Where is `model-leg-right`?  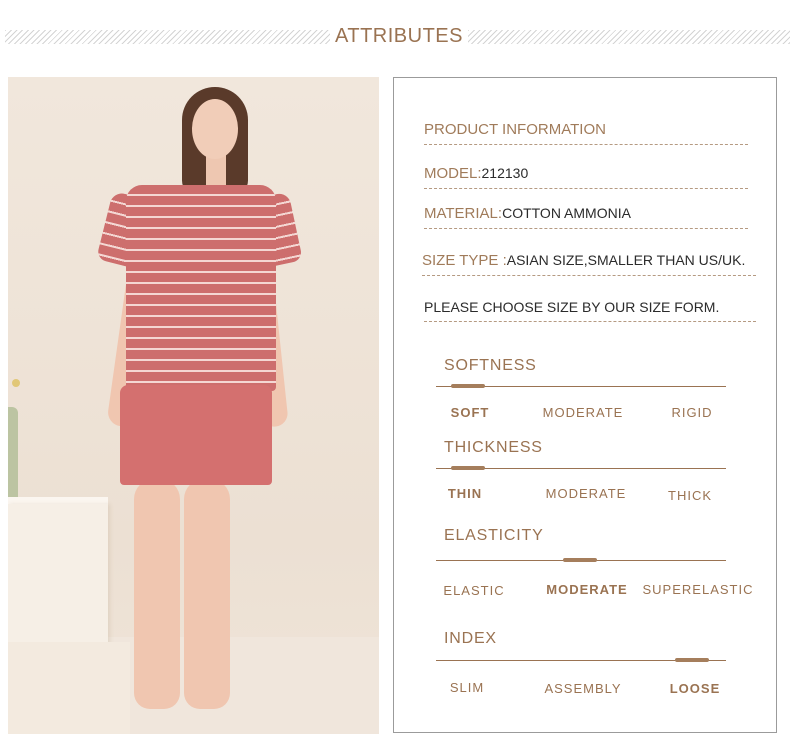 model-leg-right is located at coordinates (207, 594).